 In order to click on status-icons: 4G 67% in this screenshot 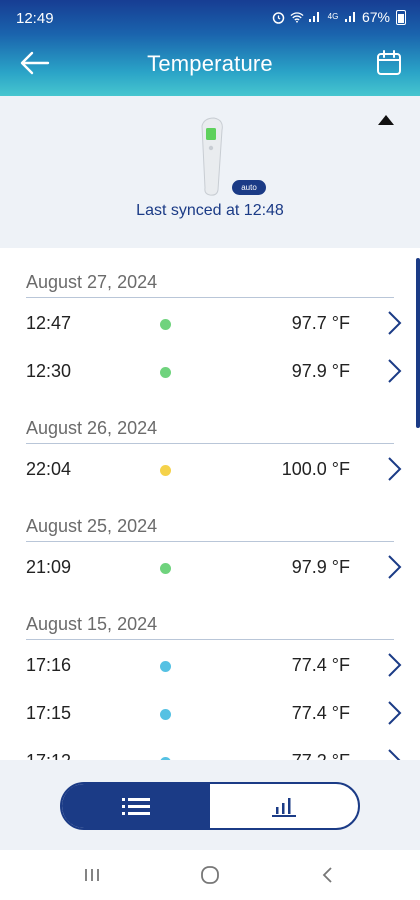, I will do `click(339, 17)`.